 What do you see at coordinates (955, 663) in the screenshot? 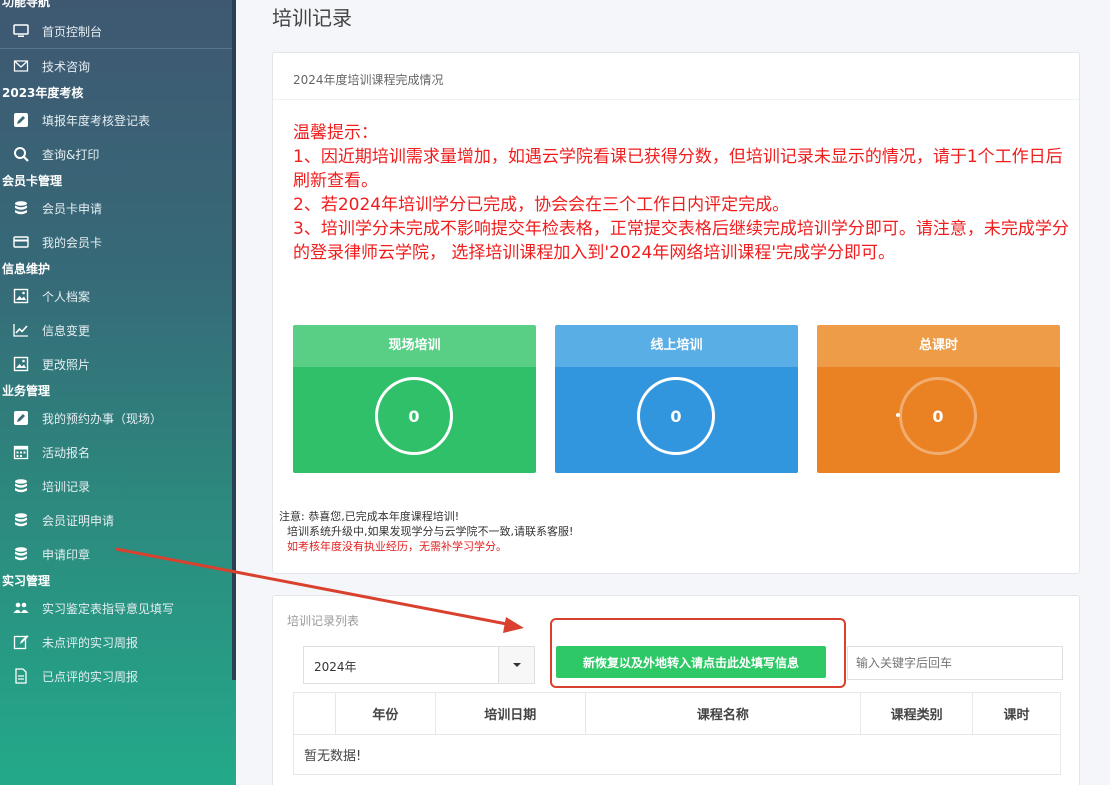
I see `keyword-search-input` at bounding box center [955, 663].